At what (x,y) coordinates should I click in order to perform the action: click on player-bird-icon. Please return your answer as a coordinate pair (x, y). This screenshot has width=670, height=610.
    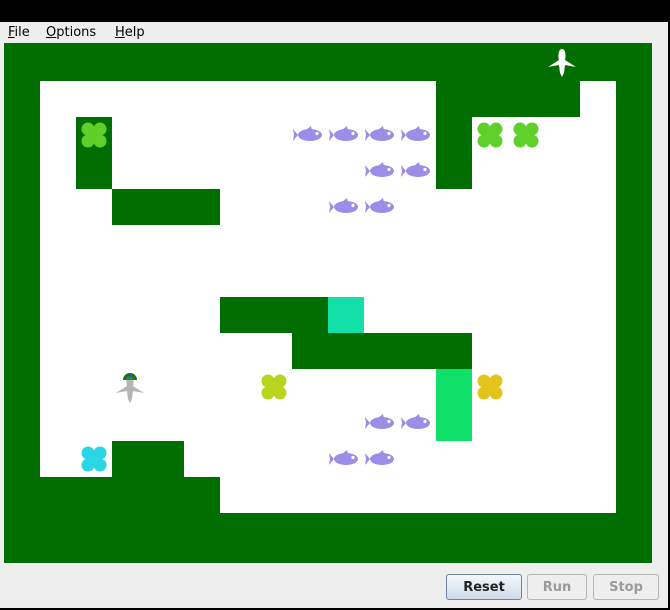
    Looking at the image, I should click on (130, 387).